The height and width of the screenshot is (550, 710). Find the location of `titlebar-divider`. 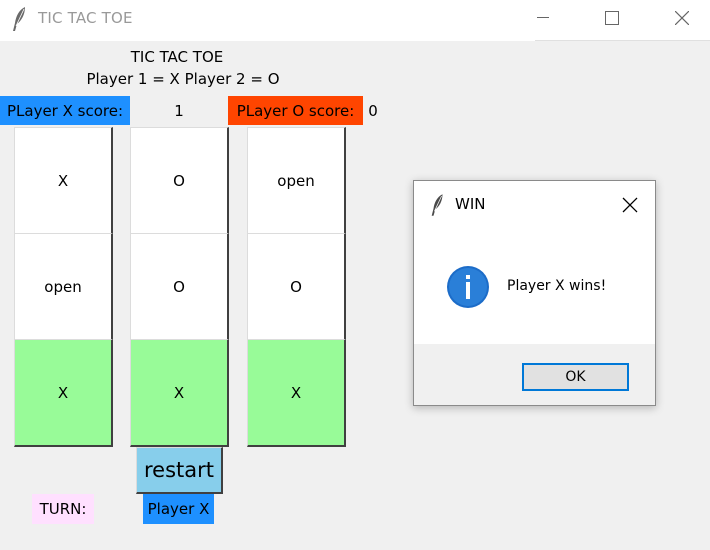

titlebar-divider is located at coordinates (622, 40).